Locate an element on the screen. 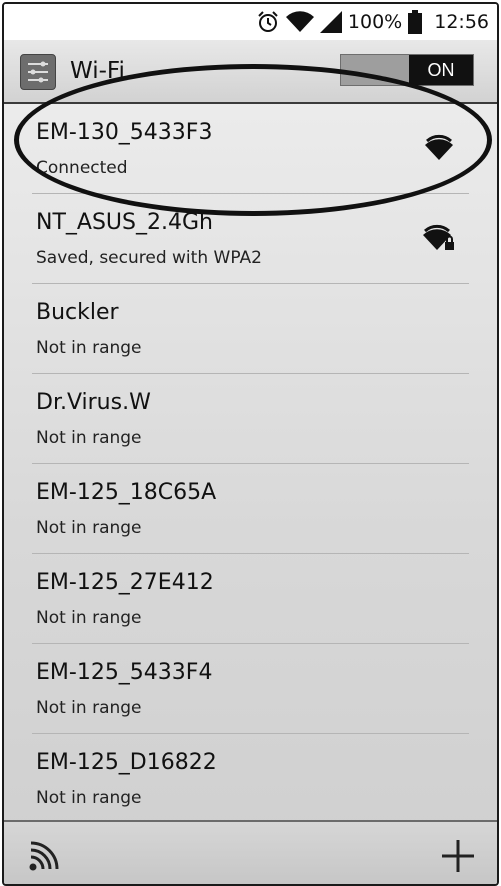 This screenshot has height=886, width=501. network-item-em-125-27e412: EM-125_27E412 Not in range is located at coordinates (250, 599).